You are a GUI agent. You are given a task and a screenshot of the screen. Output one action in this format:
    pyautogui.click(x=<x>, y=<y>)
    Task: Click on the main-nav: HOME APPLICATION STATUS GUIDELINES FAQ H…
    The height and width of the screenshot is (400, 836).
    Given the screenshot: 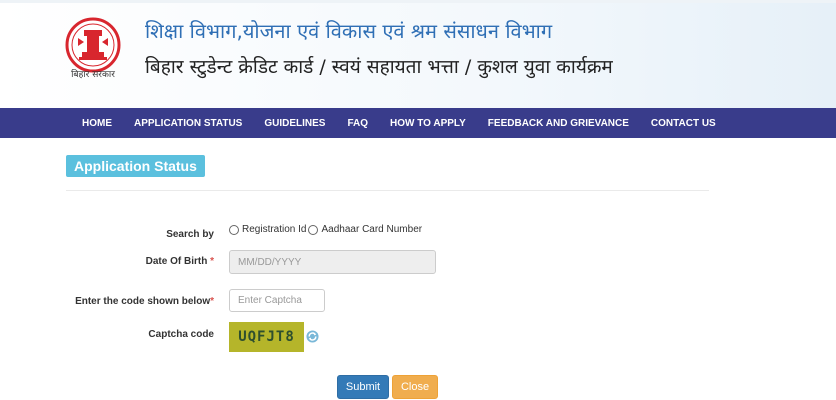 What is the action you would take?
    pyautogui.click(x=418, y=123)
    